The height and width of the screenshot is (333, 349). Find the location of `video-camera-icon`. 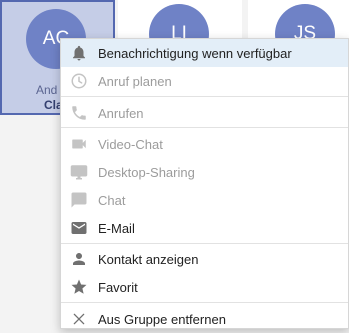

video-camera-icon is located at coordinates (79, 144).